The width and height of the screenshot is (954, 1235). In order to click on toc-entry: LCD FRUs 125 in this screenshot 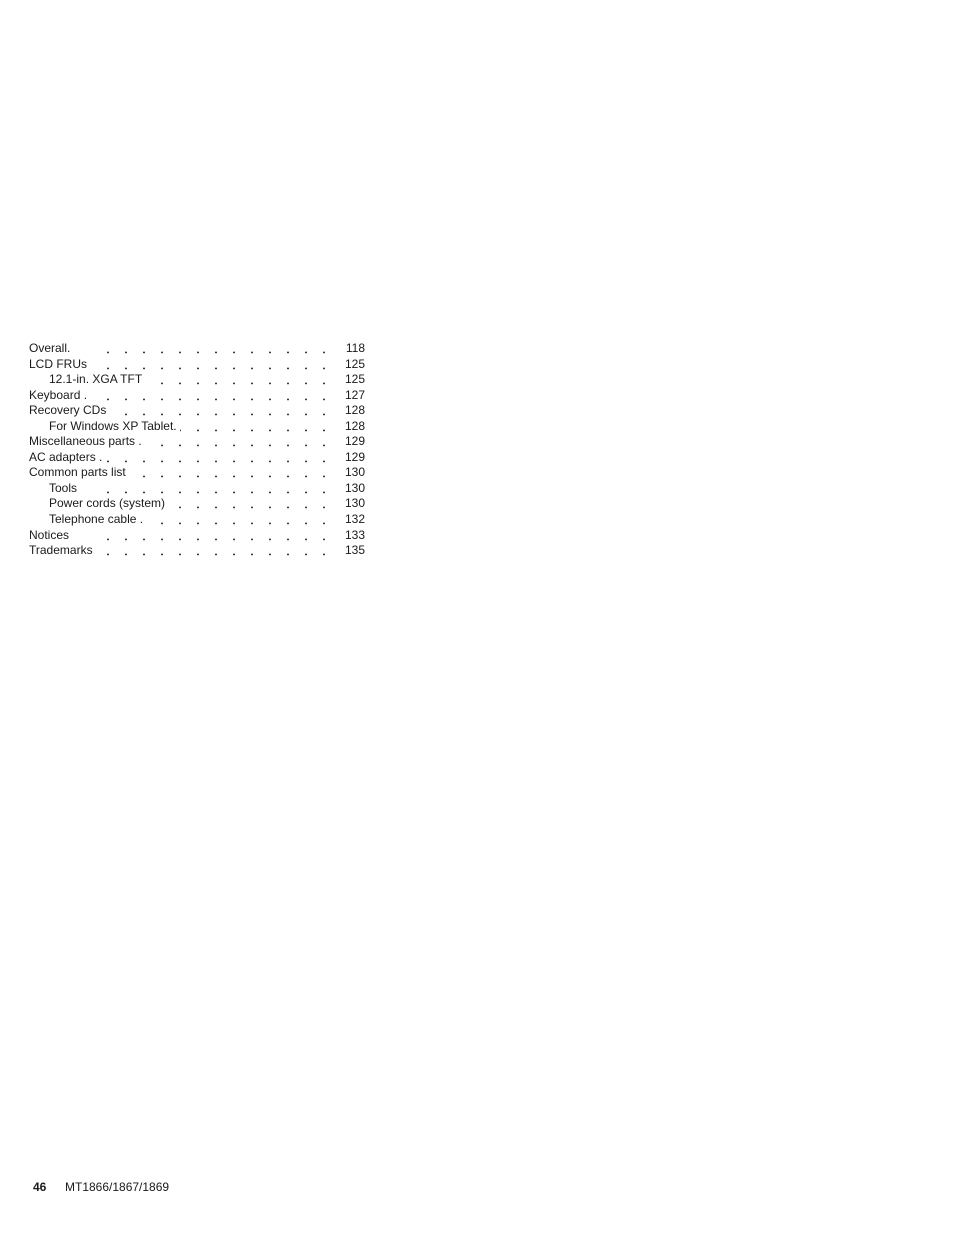, I will do `click(197, 364)`.